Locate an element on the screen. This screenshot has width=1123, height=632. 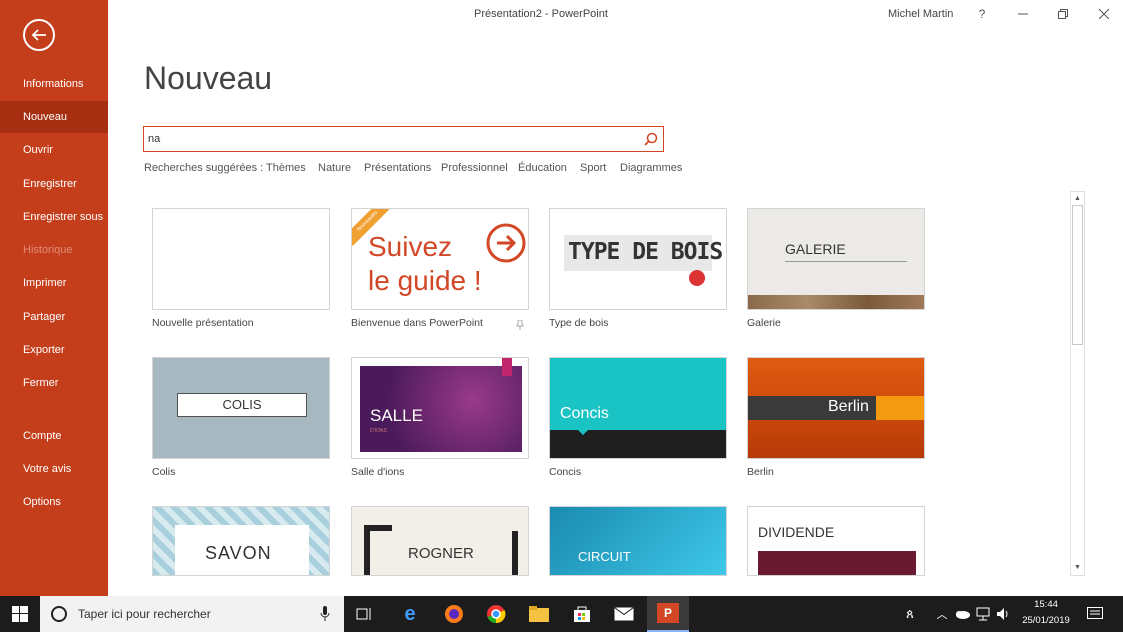
template-thumb-title: CIRCUIT is located at coordinates (604, 556).